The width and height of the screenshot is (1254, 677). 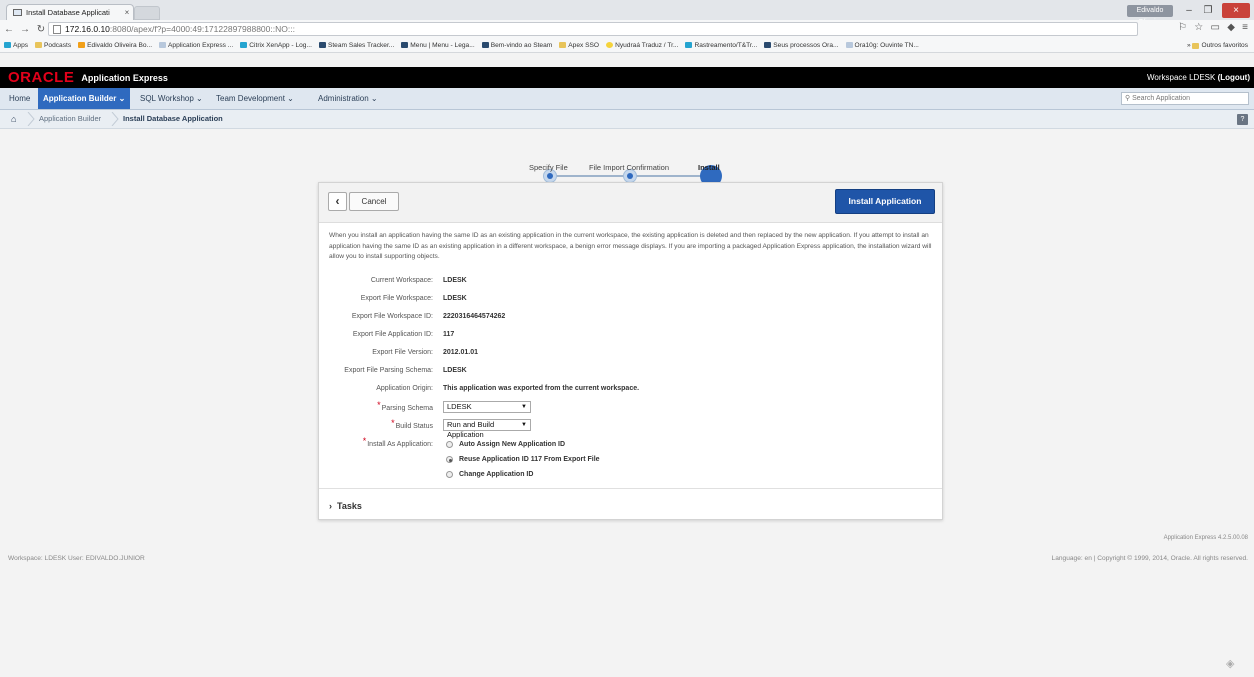 I want to click on cast-icon: ▭, so click(x=1214, y=27).